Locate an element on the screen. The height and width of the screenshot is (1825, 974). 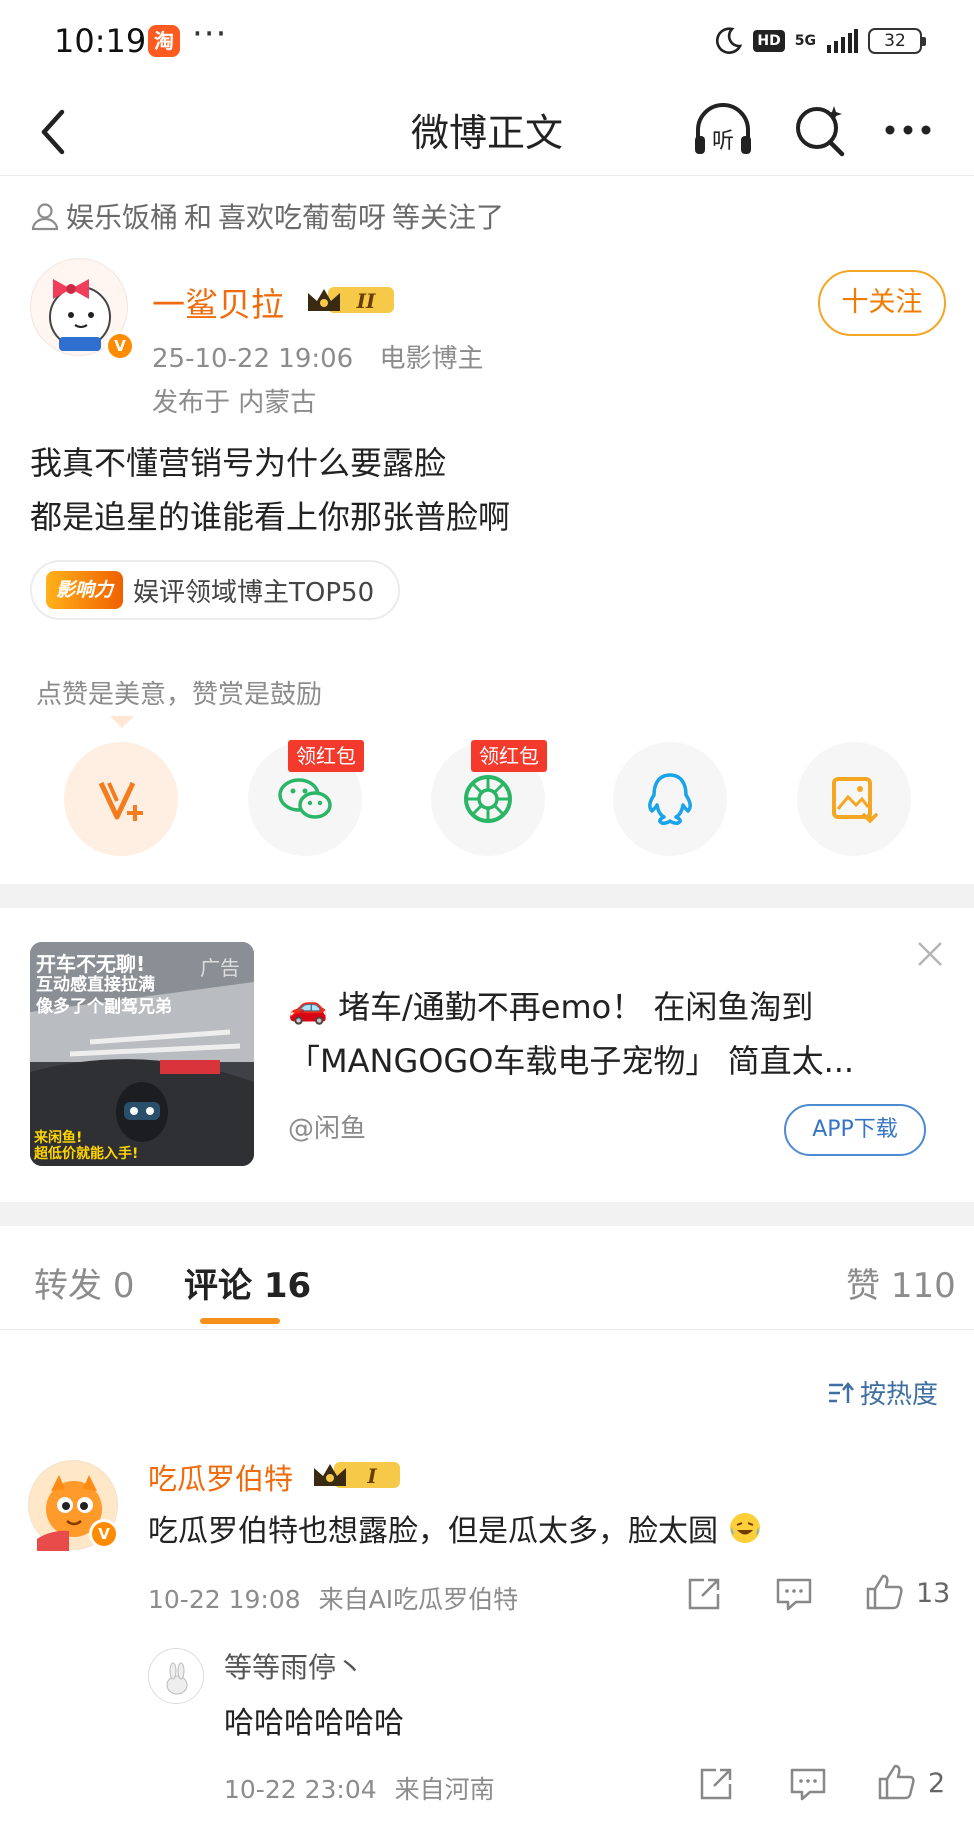
status-bar: 10:19 淘 ··· HD 5G 32 is located at coordinates (487, 43).